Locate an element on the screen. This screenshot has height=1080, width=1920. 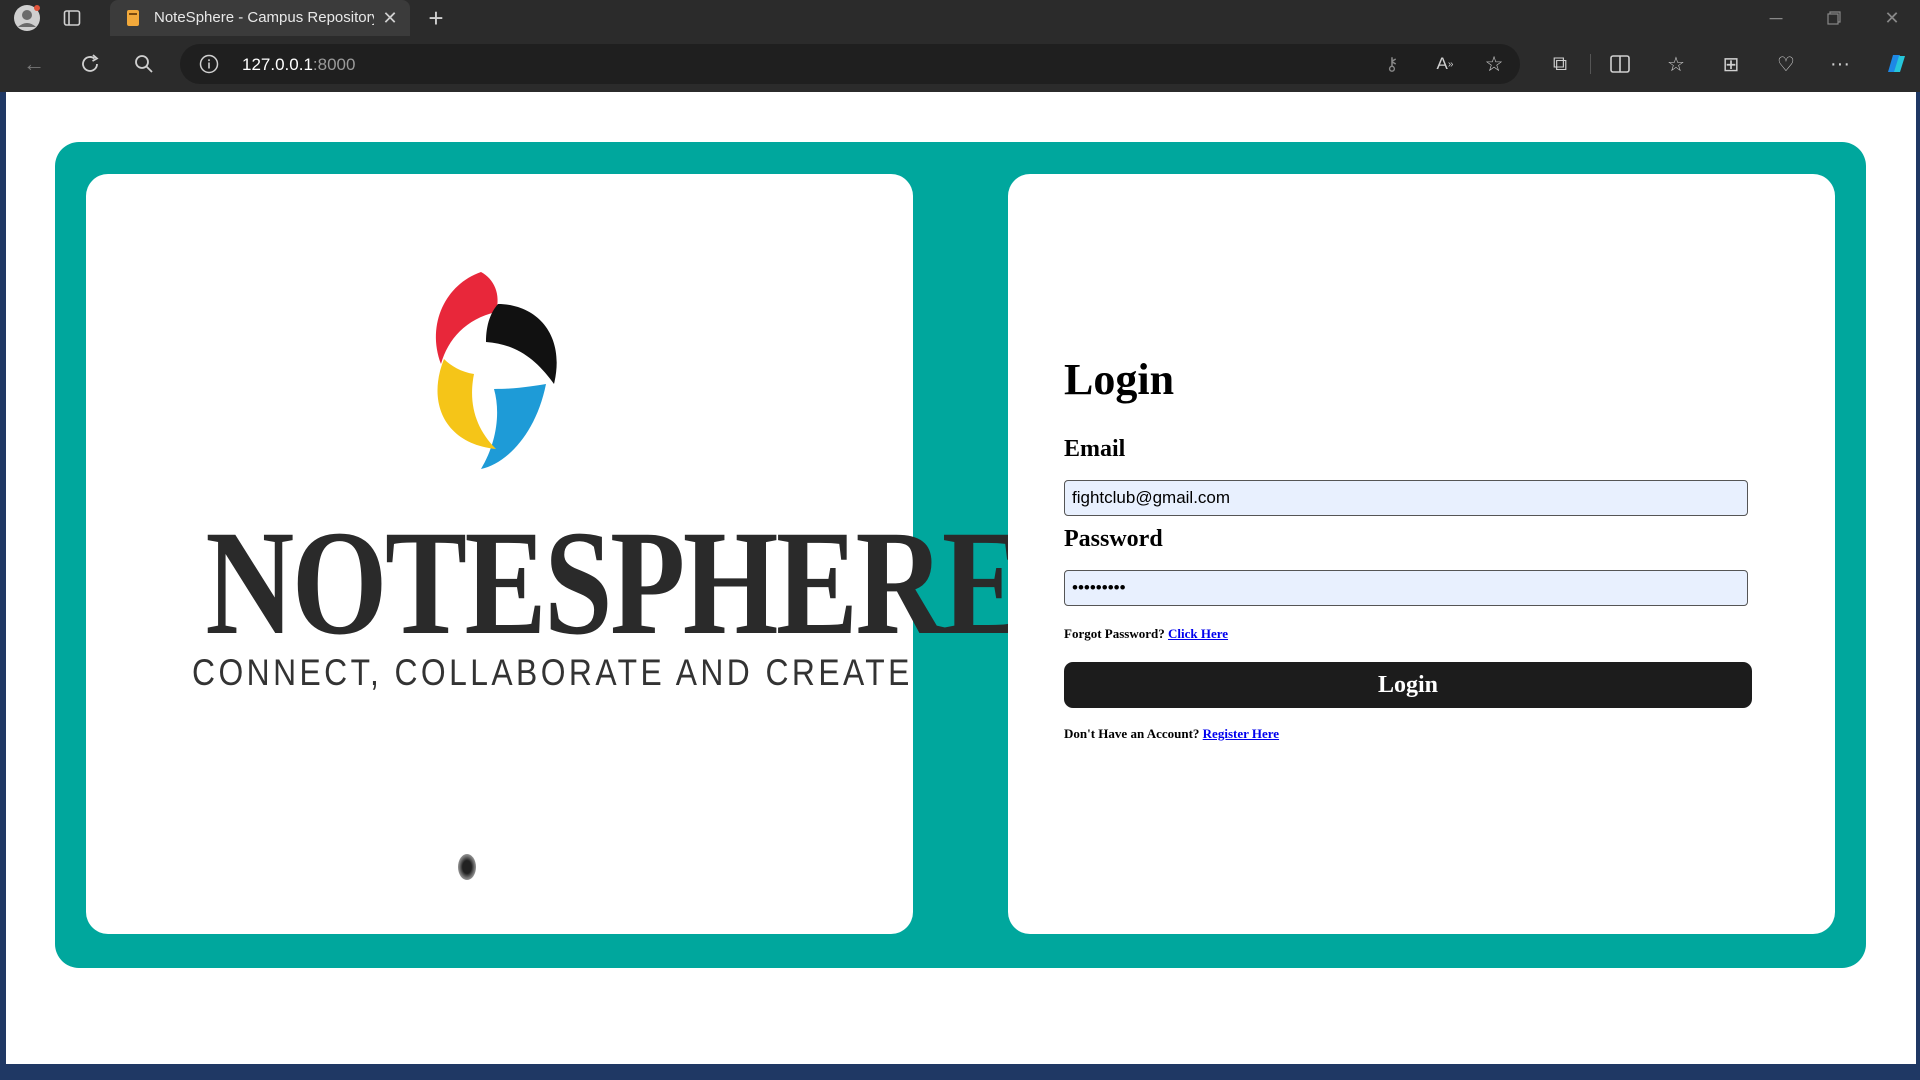
collections-icon: ⊞ is located at coordinates (1731, 64).